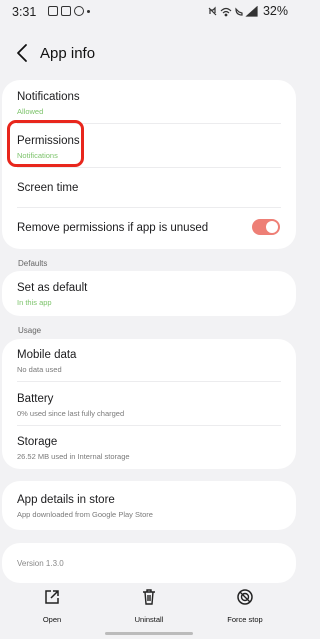  What do you see at coordinates (113, 228) in the screenshot?
I see `remove-permissions-title: Remove permissions if app is unused` at bounding box center [113, 228].